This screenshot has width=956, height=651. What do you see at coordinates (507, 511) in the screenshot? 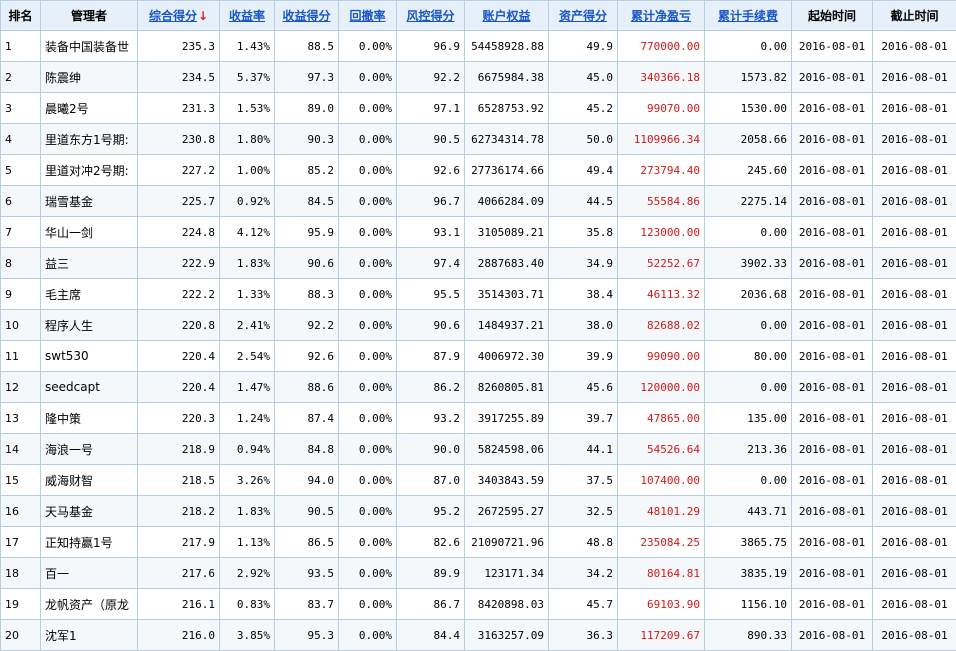
I see `equity-cell: 2672595.27` at bounding box center [507, 511].